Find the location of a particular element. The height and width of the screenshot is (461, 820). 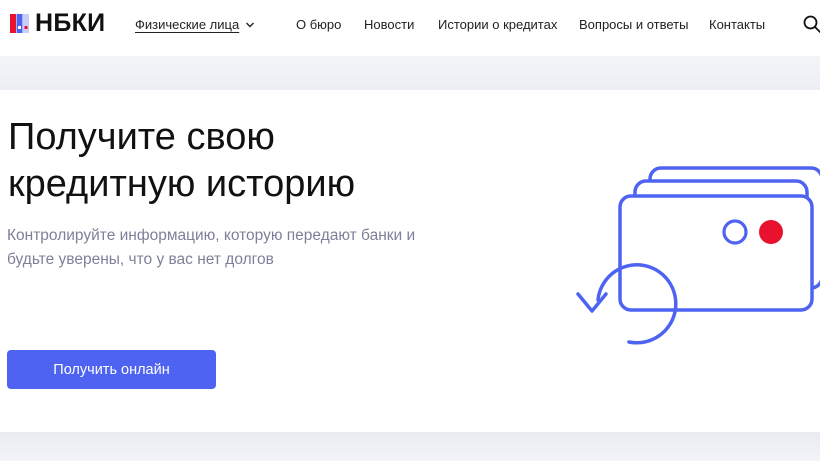

nav-link-faq: Вопросы и ответы is located at coordinates (633, 24).